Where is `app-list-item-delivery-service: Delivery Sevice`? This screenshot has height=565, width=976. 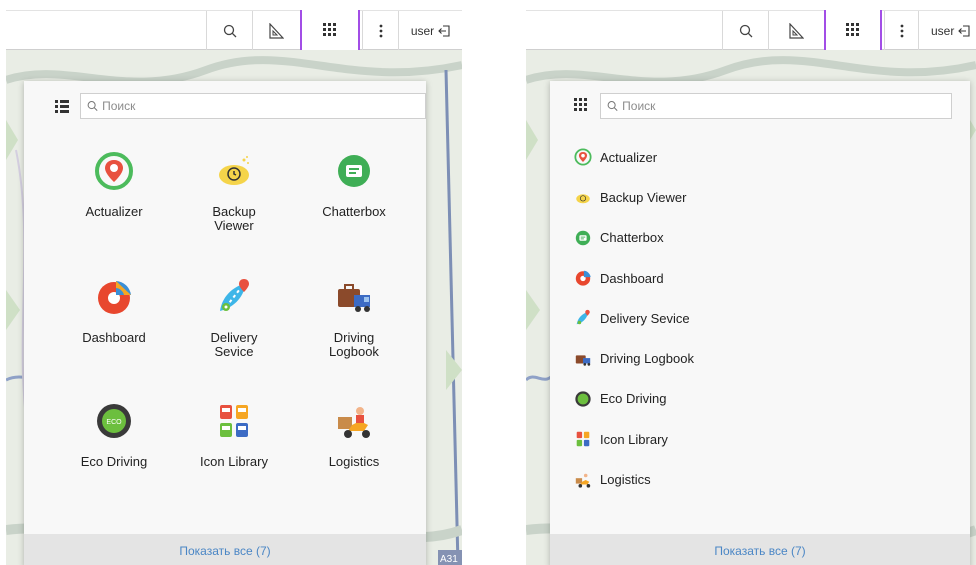 app-list-item-delivery-service: Delivery Sevice is located at coordinates (634, 318).